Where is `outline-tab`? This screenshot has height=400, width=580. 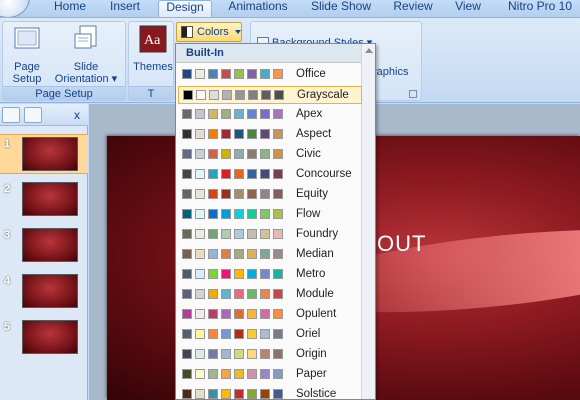 outline-tab is located at coordinates (33, 115).